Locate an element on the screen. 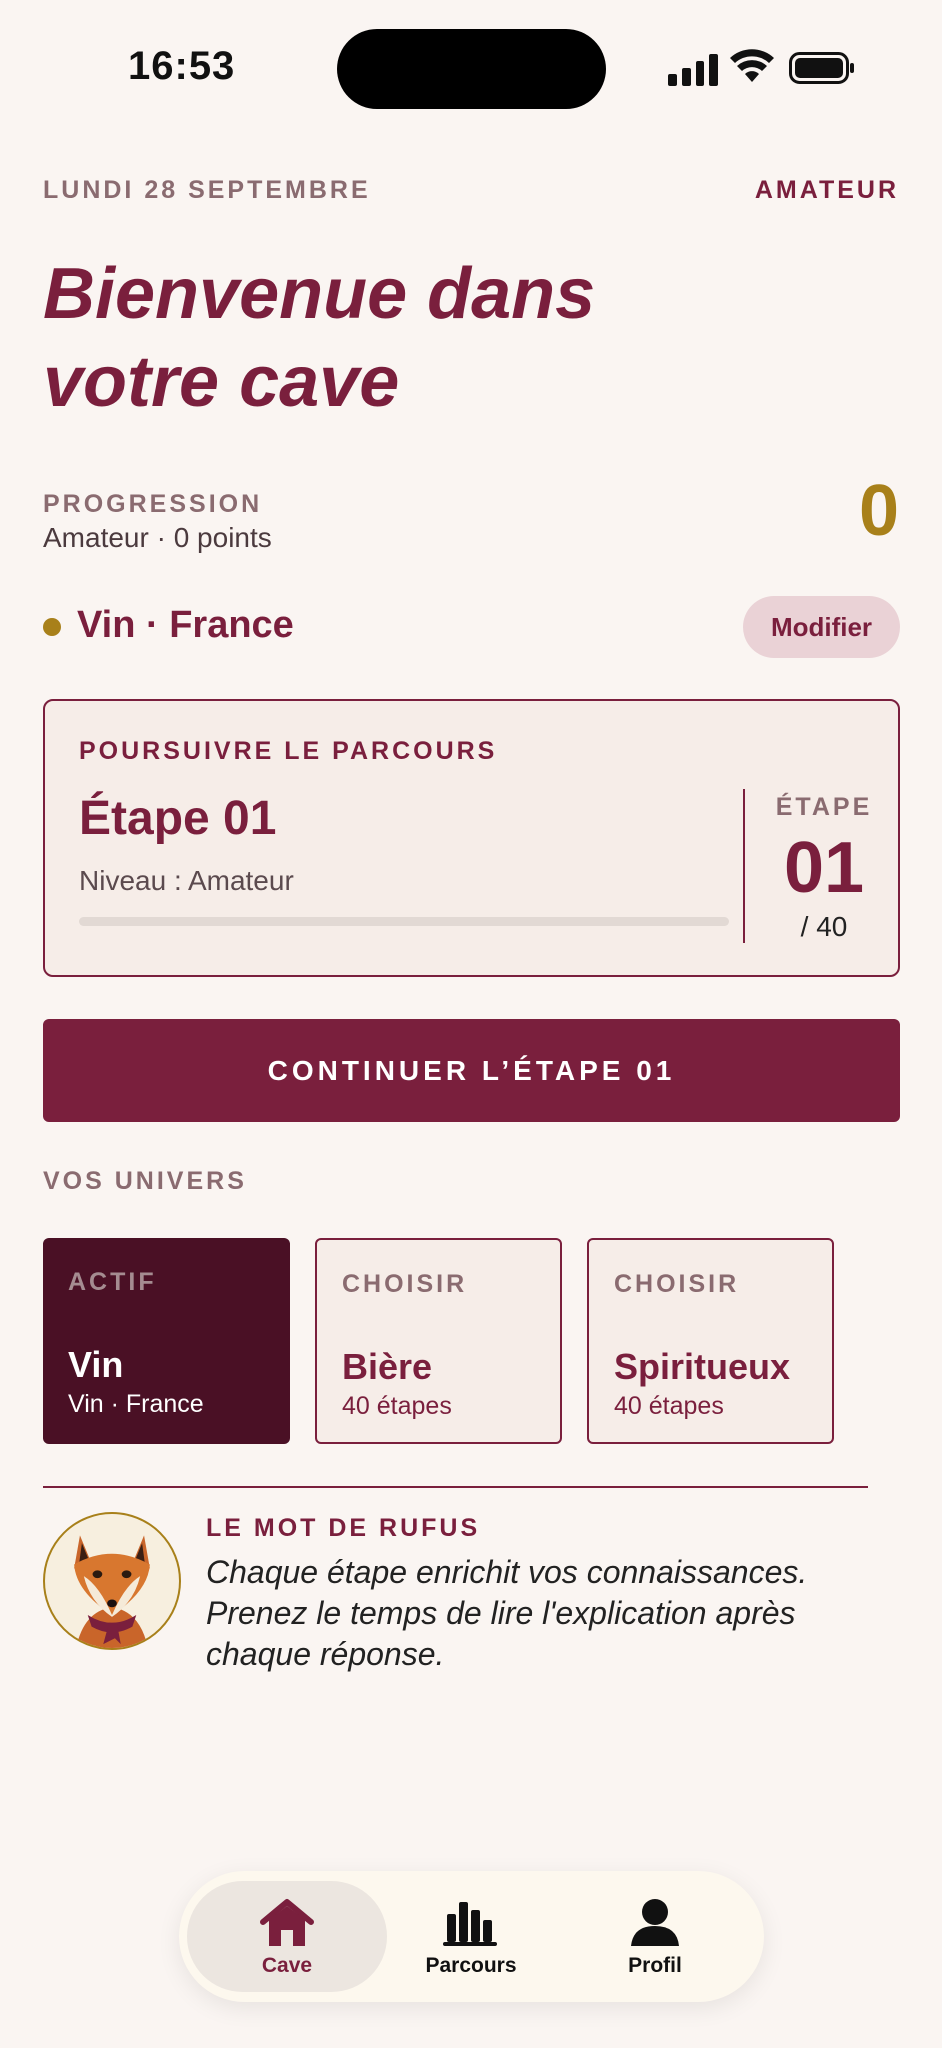  points-counter: 0 is located at coordinates (878, 511).